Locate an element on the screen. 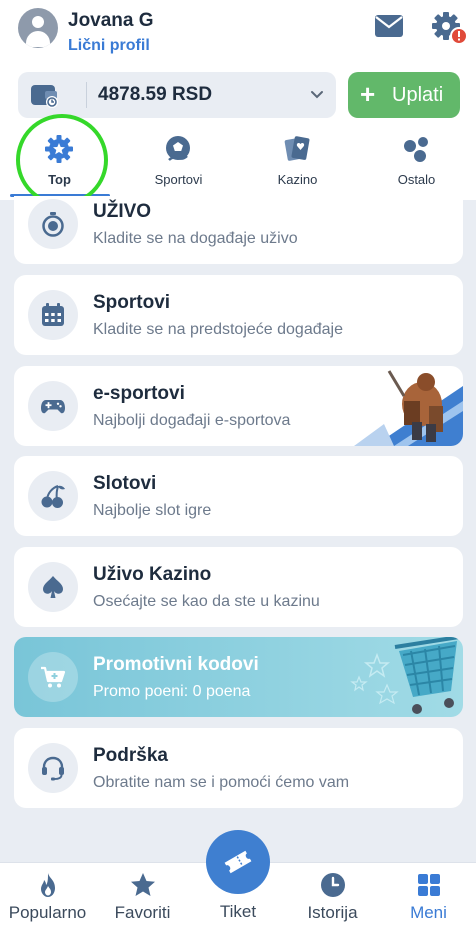  flame-icon is located at coordinates (48, 885).